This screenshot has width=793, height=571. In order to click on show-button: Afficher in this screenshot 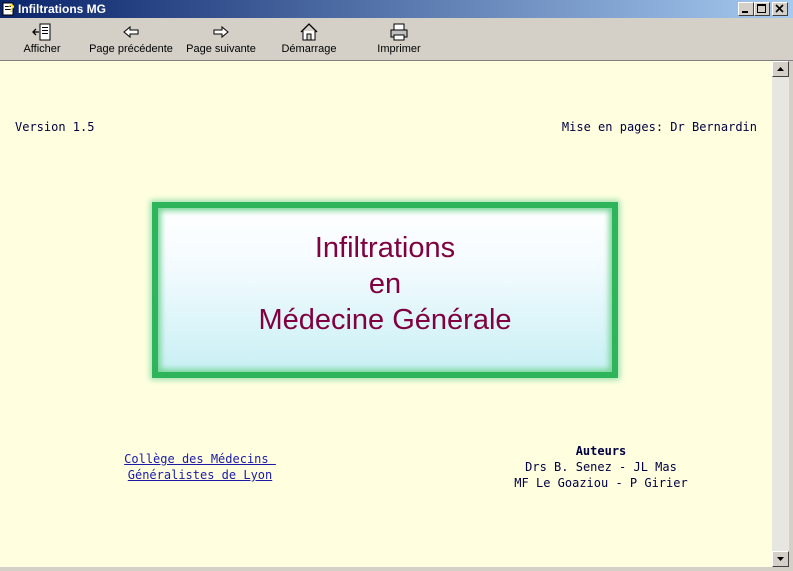, I will do `click(42, 39)`.